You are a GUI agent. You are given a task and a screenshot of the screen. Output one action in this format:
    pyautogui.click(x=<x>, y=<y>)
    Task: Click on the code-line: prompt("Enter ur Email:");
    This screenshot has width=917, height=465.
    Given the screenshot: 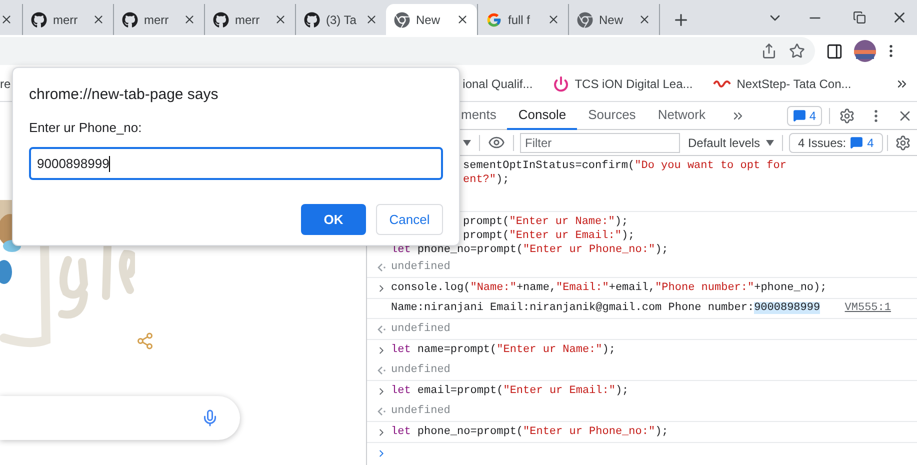 What is the action you would take?
    pyautogui.click(x=549, y=236)
    